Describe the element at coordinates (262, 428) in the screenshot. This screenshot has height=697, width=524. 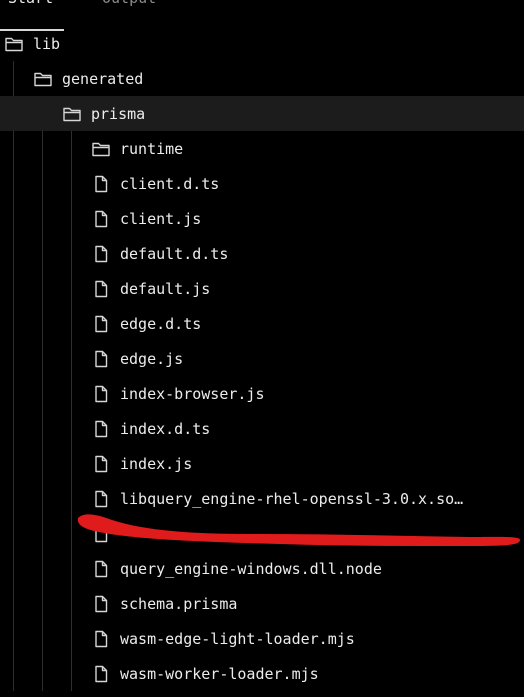
I see `tree-file-row: index.d.ts` at that location.